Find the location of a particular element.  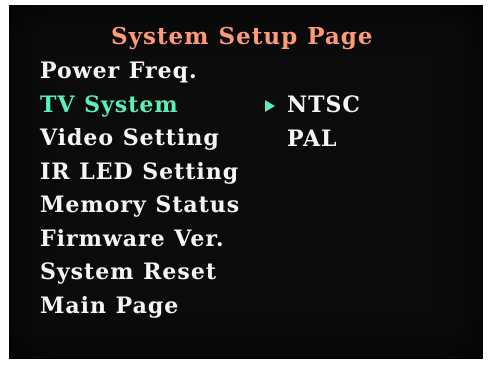

option-ntsc: NTSC is located at coordinates (312, 106).